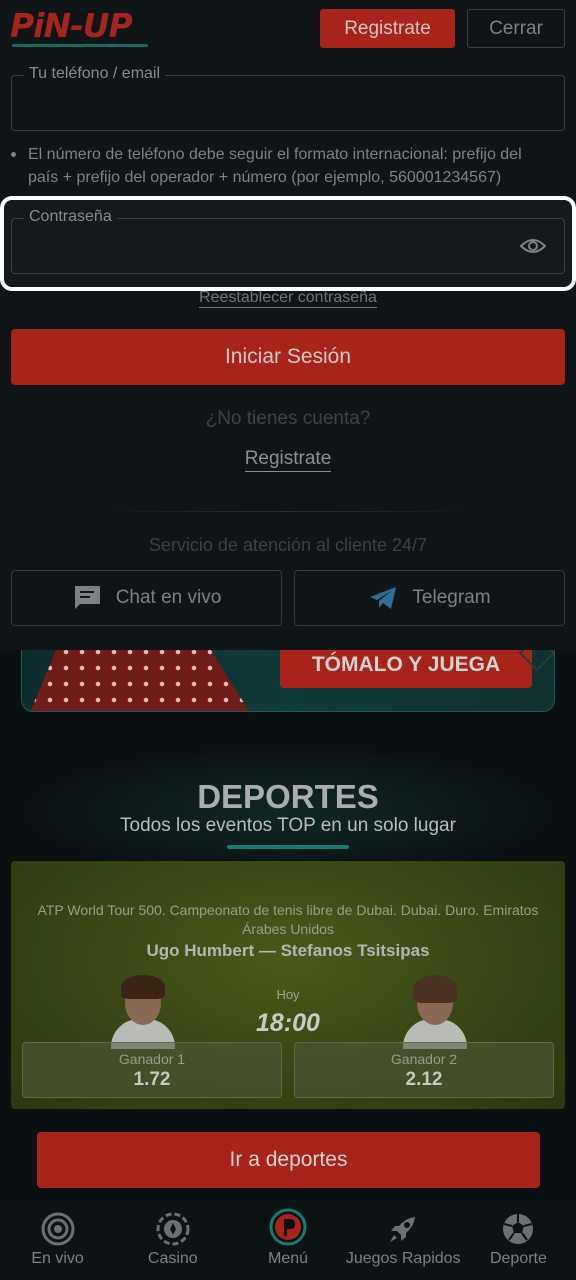 The image size is (576, 1280). Describe the element at coordinates (516, 28) in the screenshot. I see `close-button: Cerrar` at that location.